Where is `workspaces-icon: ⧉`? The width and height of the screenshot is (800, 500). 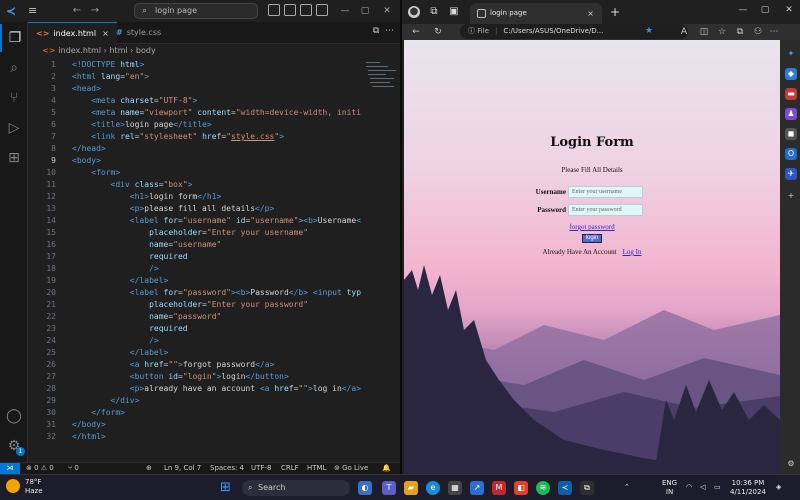 workspaces-icon: ⧉ is located at coordinates (434, 12).